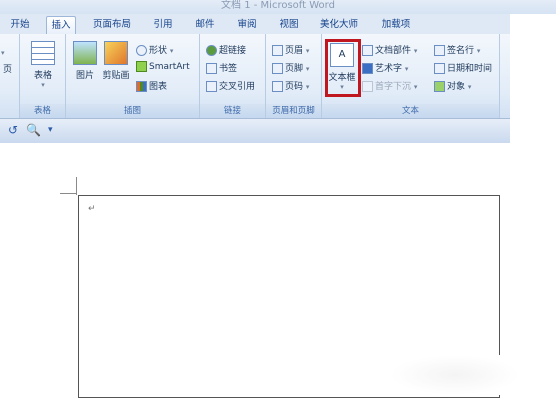 This screenshot has width=556, height=400. Describe the element at coordinates (307, 69) in the screenshot. I see `footer-dropdown-arrow: ▾` at that location.